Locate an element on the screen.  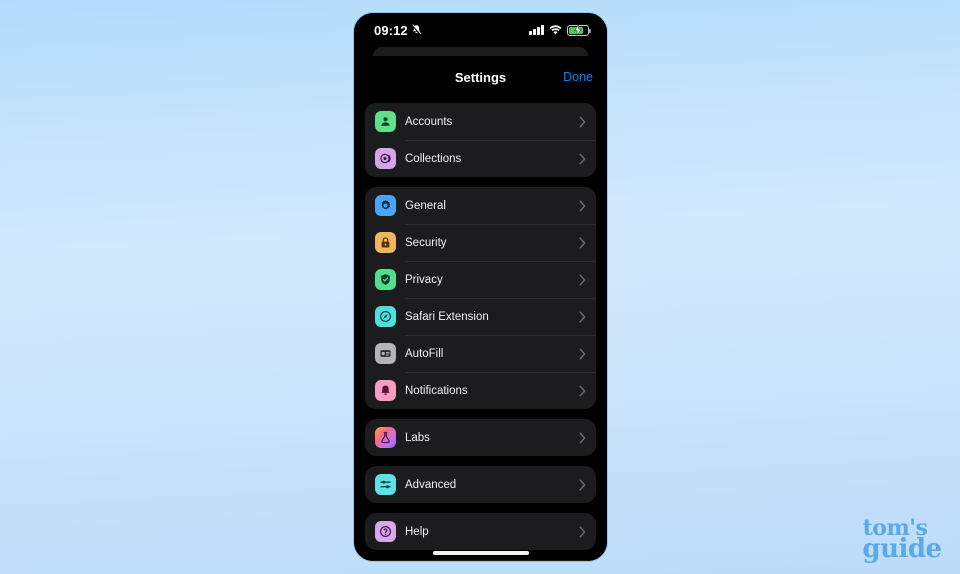
settings-row-label: Advanced is located at coordinates (431, 484).